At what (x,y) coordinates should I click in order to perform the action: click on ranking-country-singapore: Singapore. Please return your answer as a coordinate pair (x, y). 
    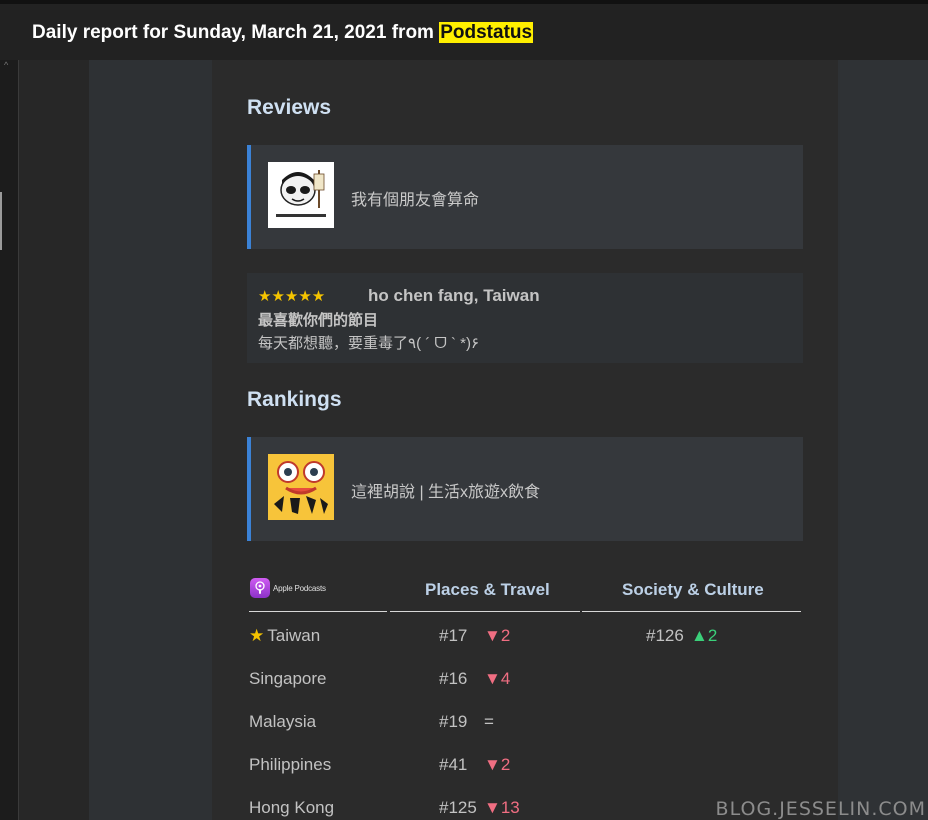
    Looking at the image, I should click on (288, 678).